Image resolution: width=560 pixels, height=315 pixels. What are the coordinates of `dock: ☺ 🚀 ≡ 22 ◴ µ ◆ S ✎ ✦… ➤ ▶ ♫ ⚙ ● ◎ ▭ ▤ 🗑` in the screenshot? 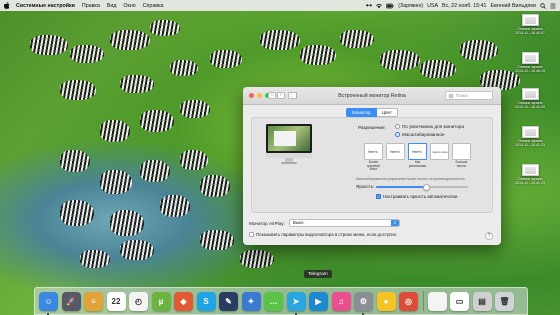 It's located at (281, 301).